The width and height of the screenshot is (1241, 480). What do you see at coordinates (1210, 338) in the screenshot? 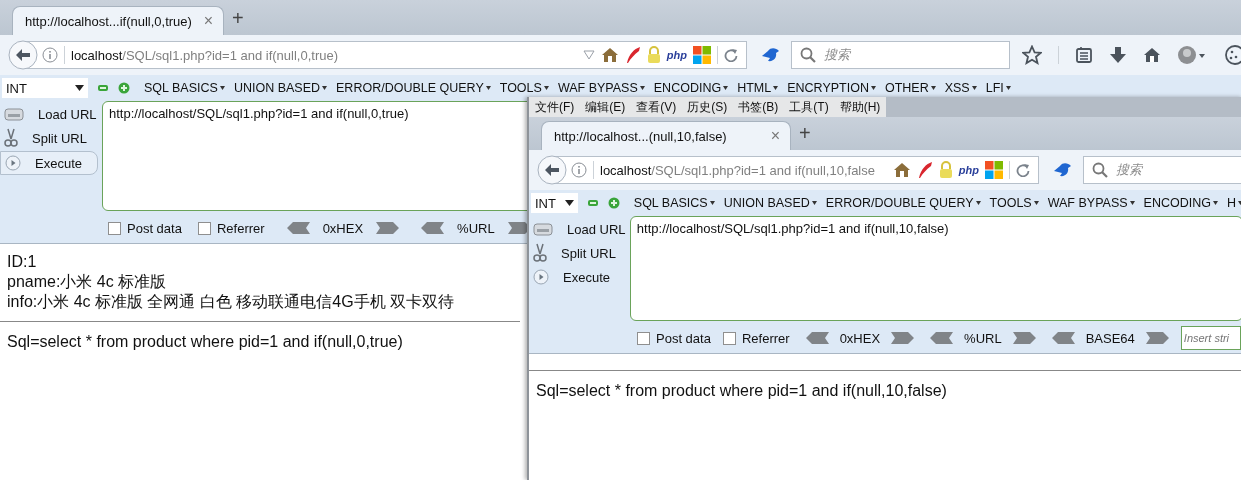
I see `insert-string-field: Insert stri` at bounding box center [1210, 338].